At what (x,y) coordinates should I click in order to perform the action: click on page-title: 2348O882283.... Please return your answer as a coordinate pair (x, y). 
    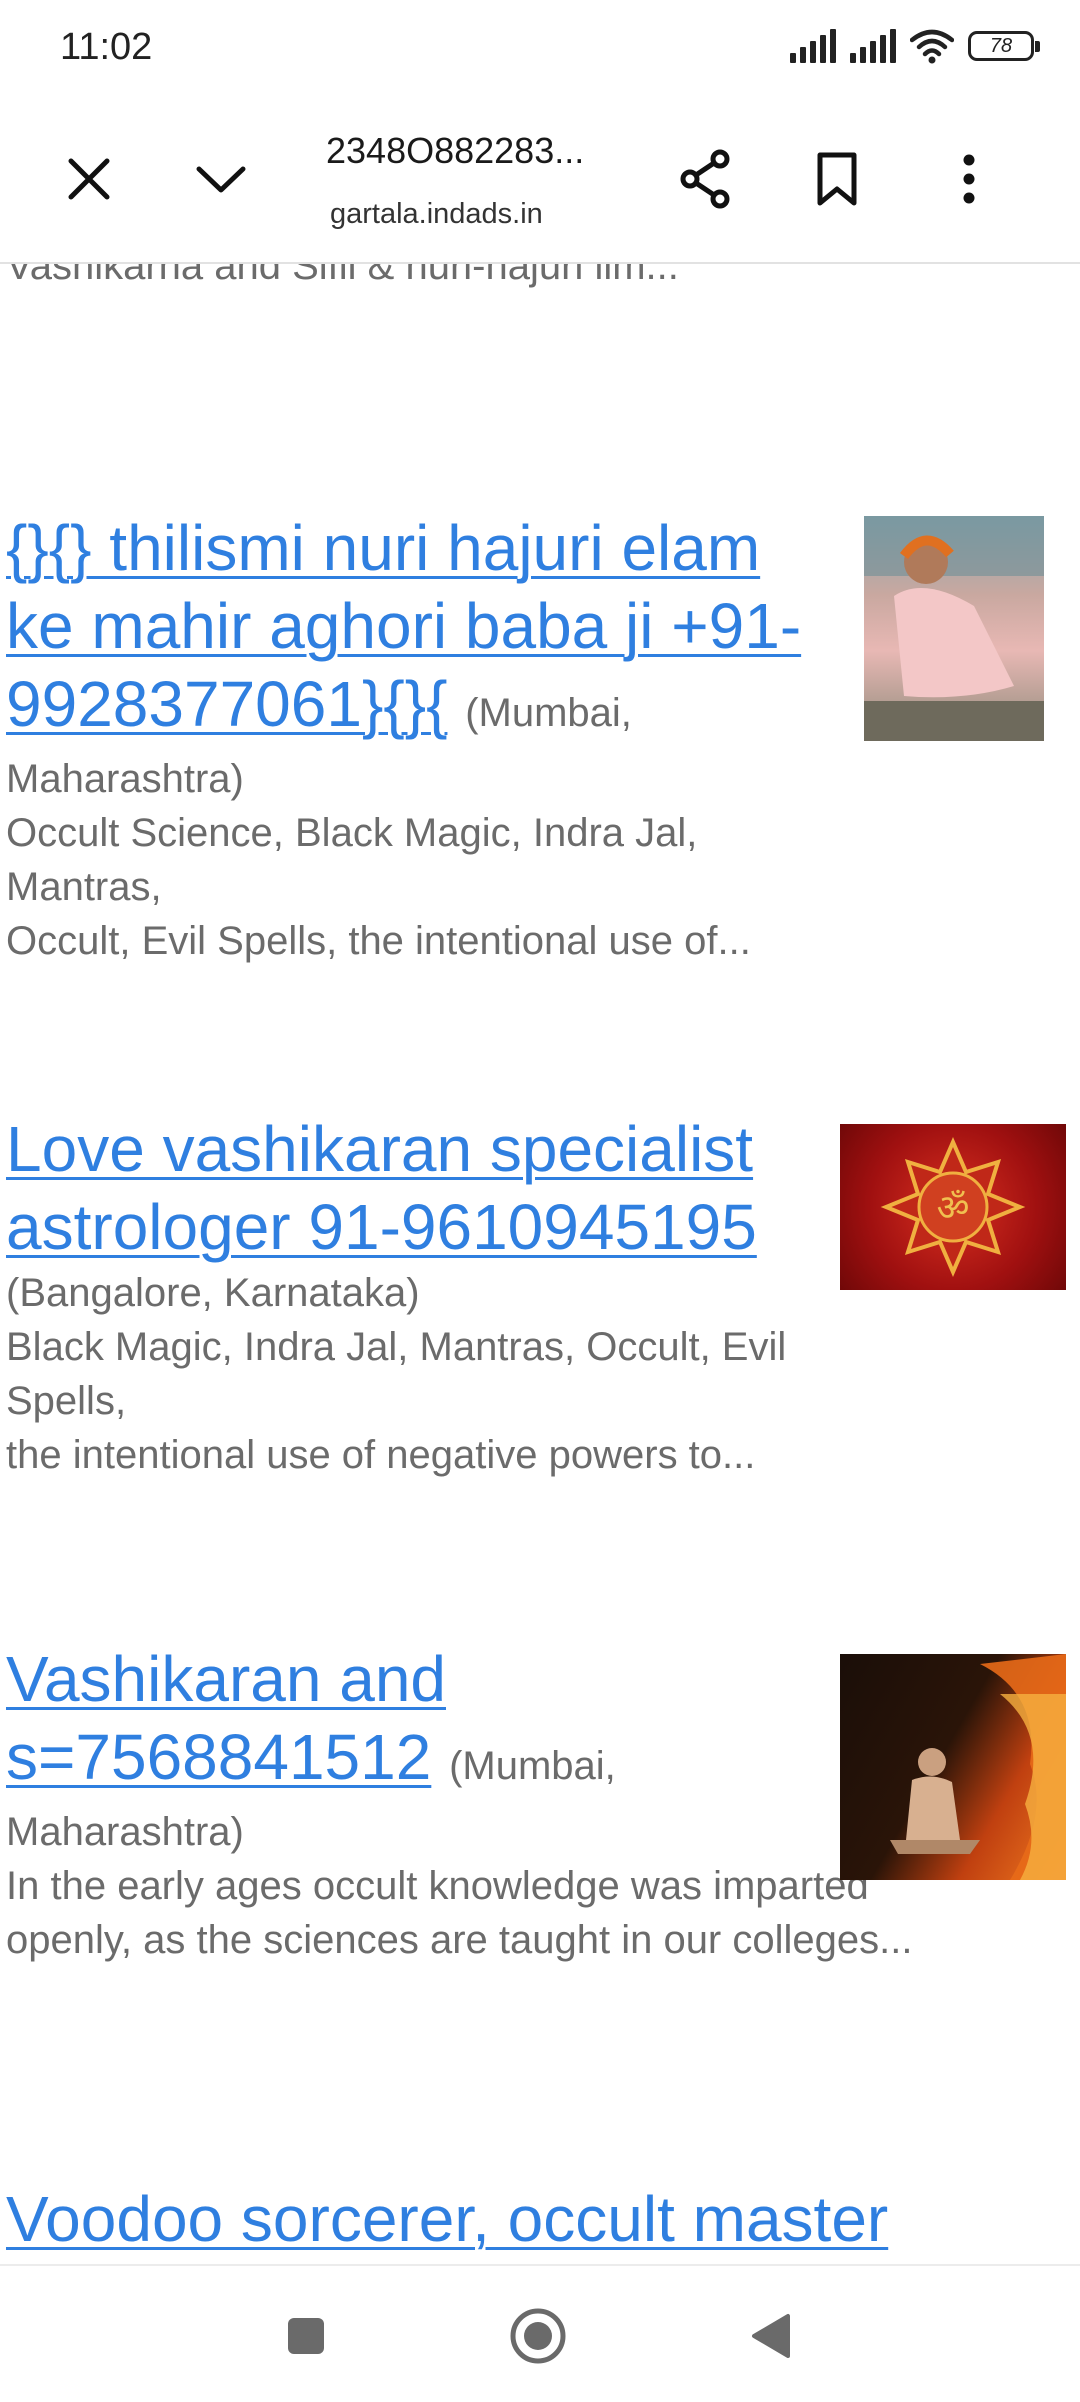
    Looking at the image, I should click on (476, 151).